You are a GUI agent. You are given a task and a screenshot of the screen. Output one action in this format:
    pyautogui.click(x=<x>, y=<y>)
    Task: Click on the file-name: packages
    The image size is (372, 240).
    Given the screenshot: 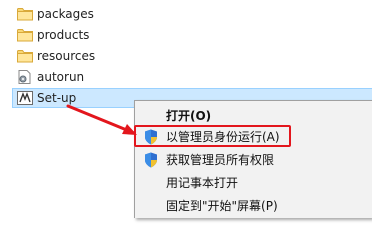 What is the action you would take?
    pyautogui.click(x=65, y=14)
    